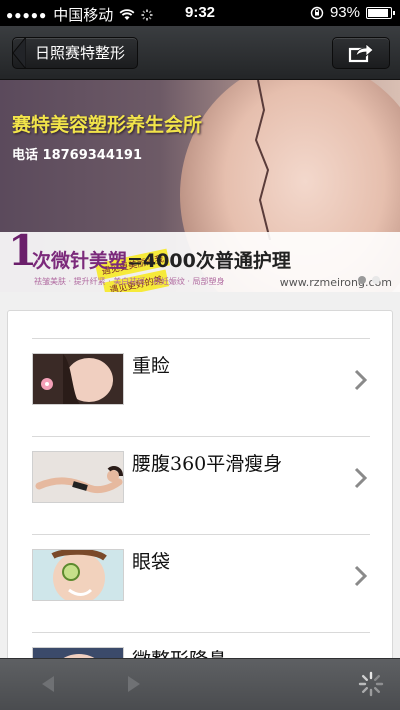 Image resolution: width=400 pixels, height=710 pixels. What do you see at coordinates (207, 464) in the screenshot?
I see `list-item-title: 腰腹360平滑瘦身` at bounding box center [207, 464].